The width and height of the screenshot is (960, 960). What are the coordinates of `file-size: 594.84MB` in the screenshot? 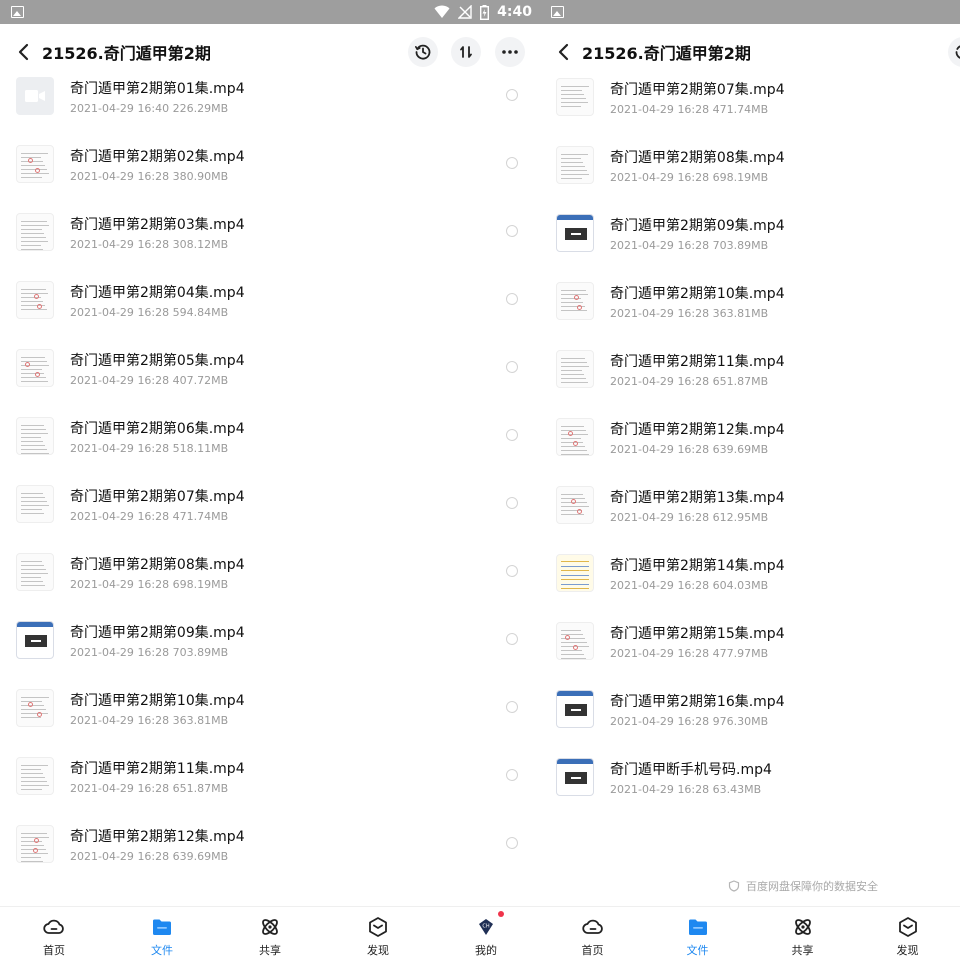 It's located at (200, 312).